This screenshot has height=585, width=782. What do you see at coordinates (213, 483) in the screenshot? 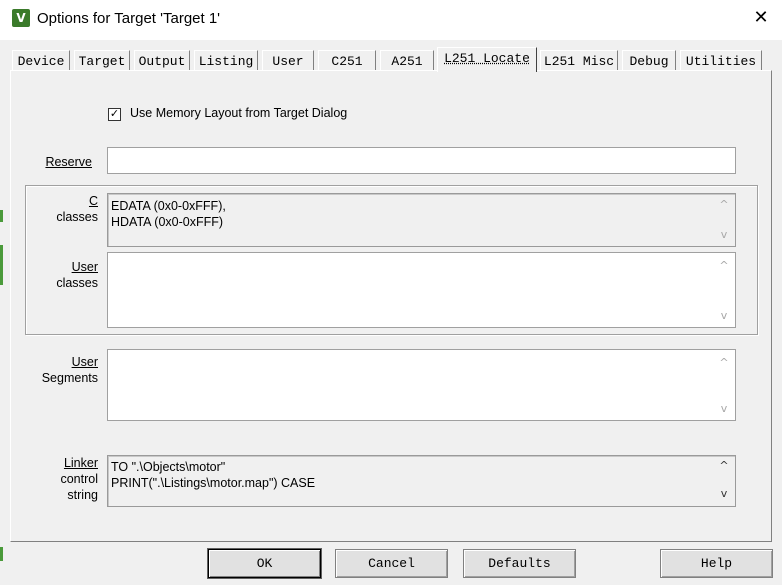
I see `linker-control-line-2: PRINT(".\Listings\motor.map") CASE` at bounding box center [213, 483].